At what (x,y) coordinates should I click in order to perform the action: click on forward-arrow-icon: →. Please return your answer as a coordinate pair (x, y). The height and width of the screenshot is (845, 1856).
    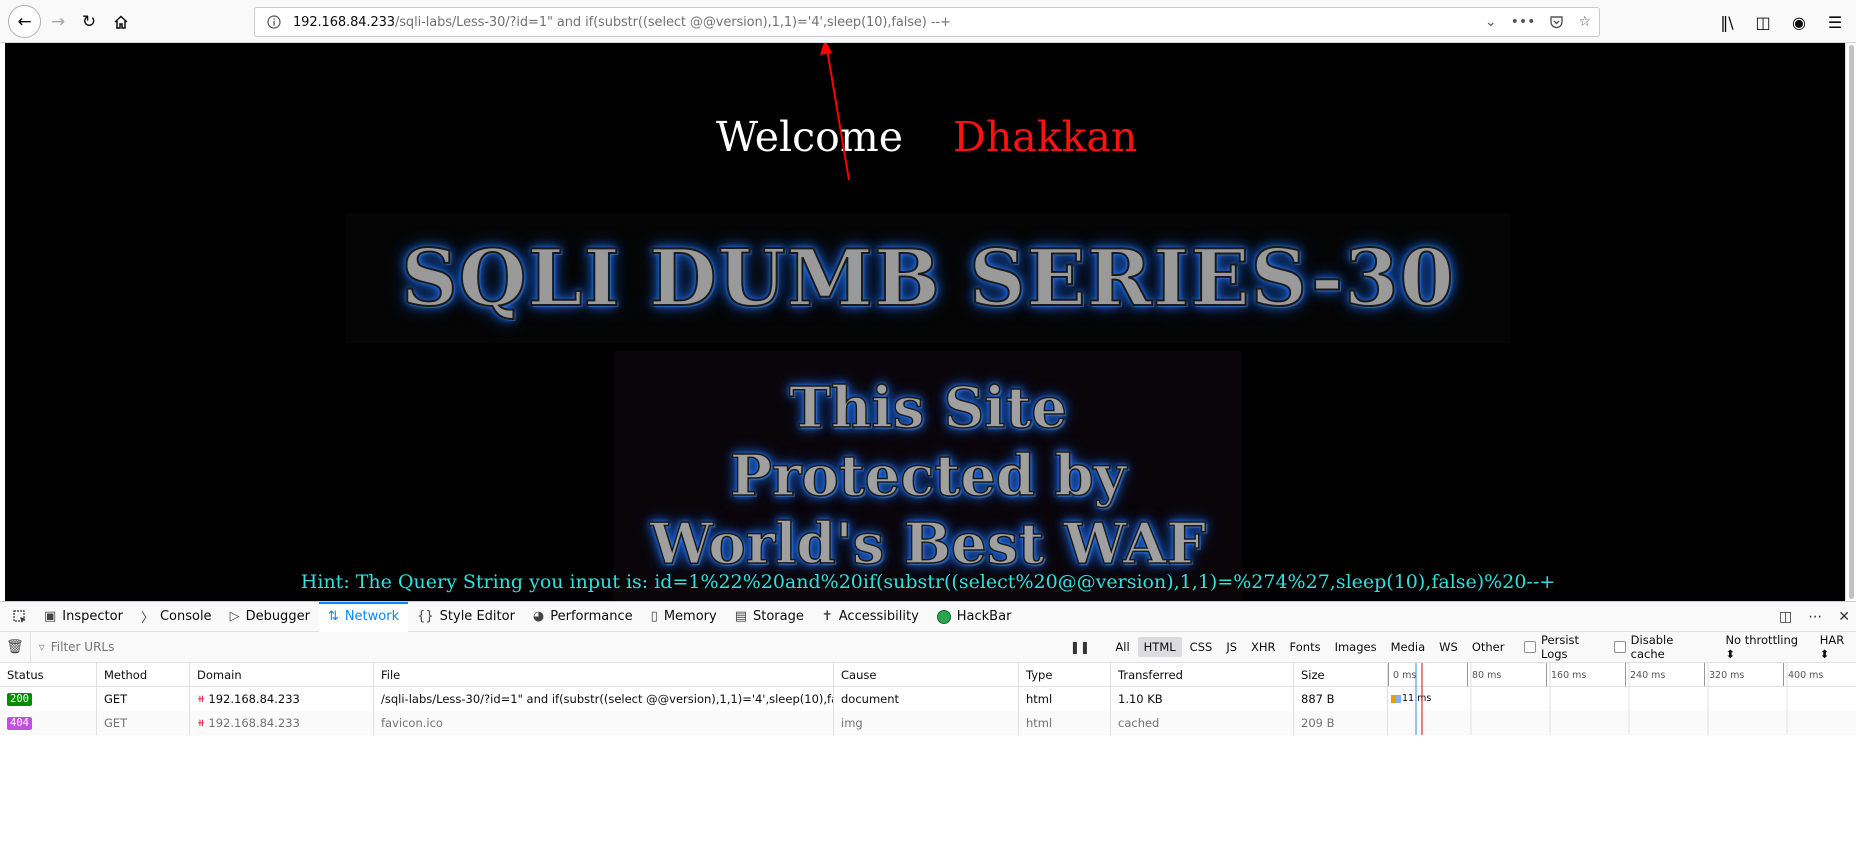
    Looking at the image, I should click on (58, 22).